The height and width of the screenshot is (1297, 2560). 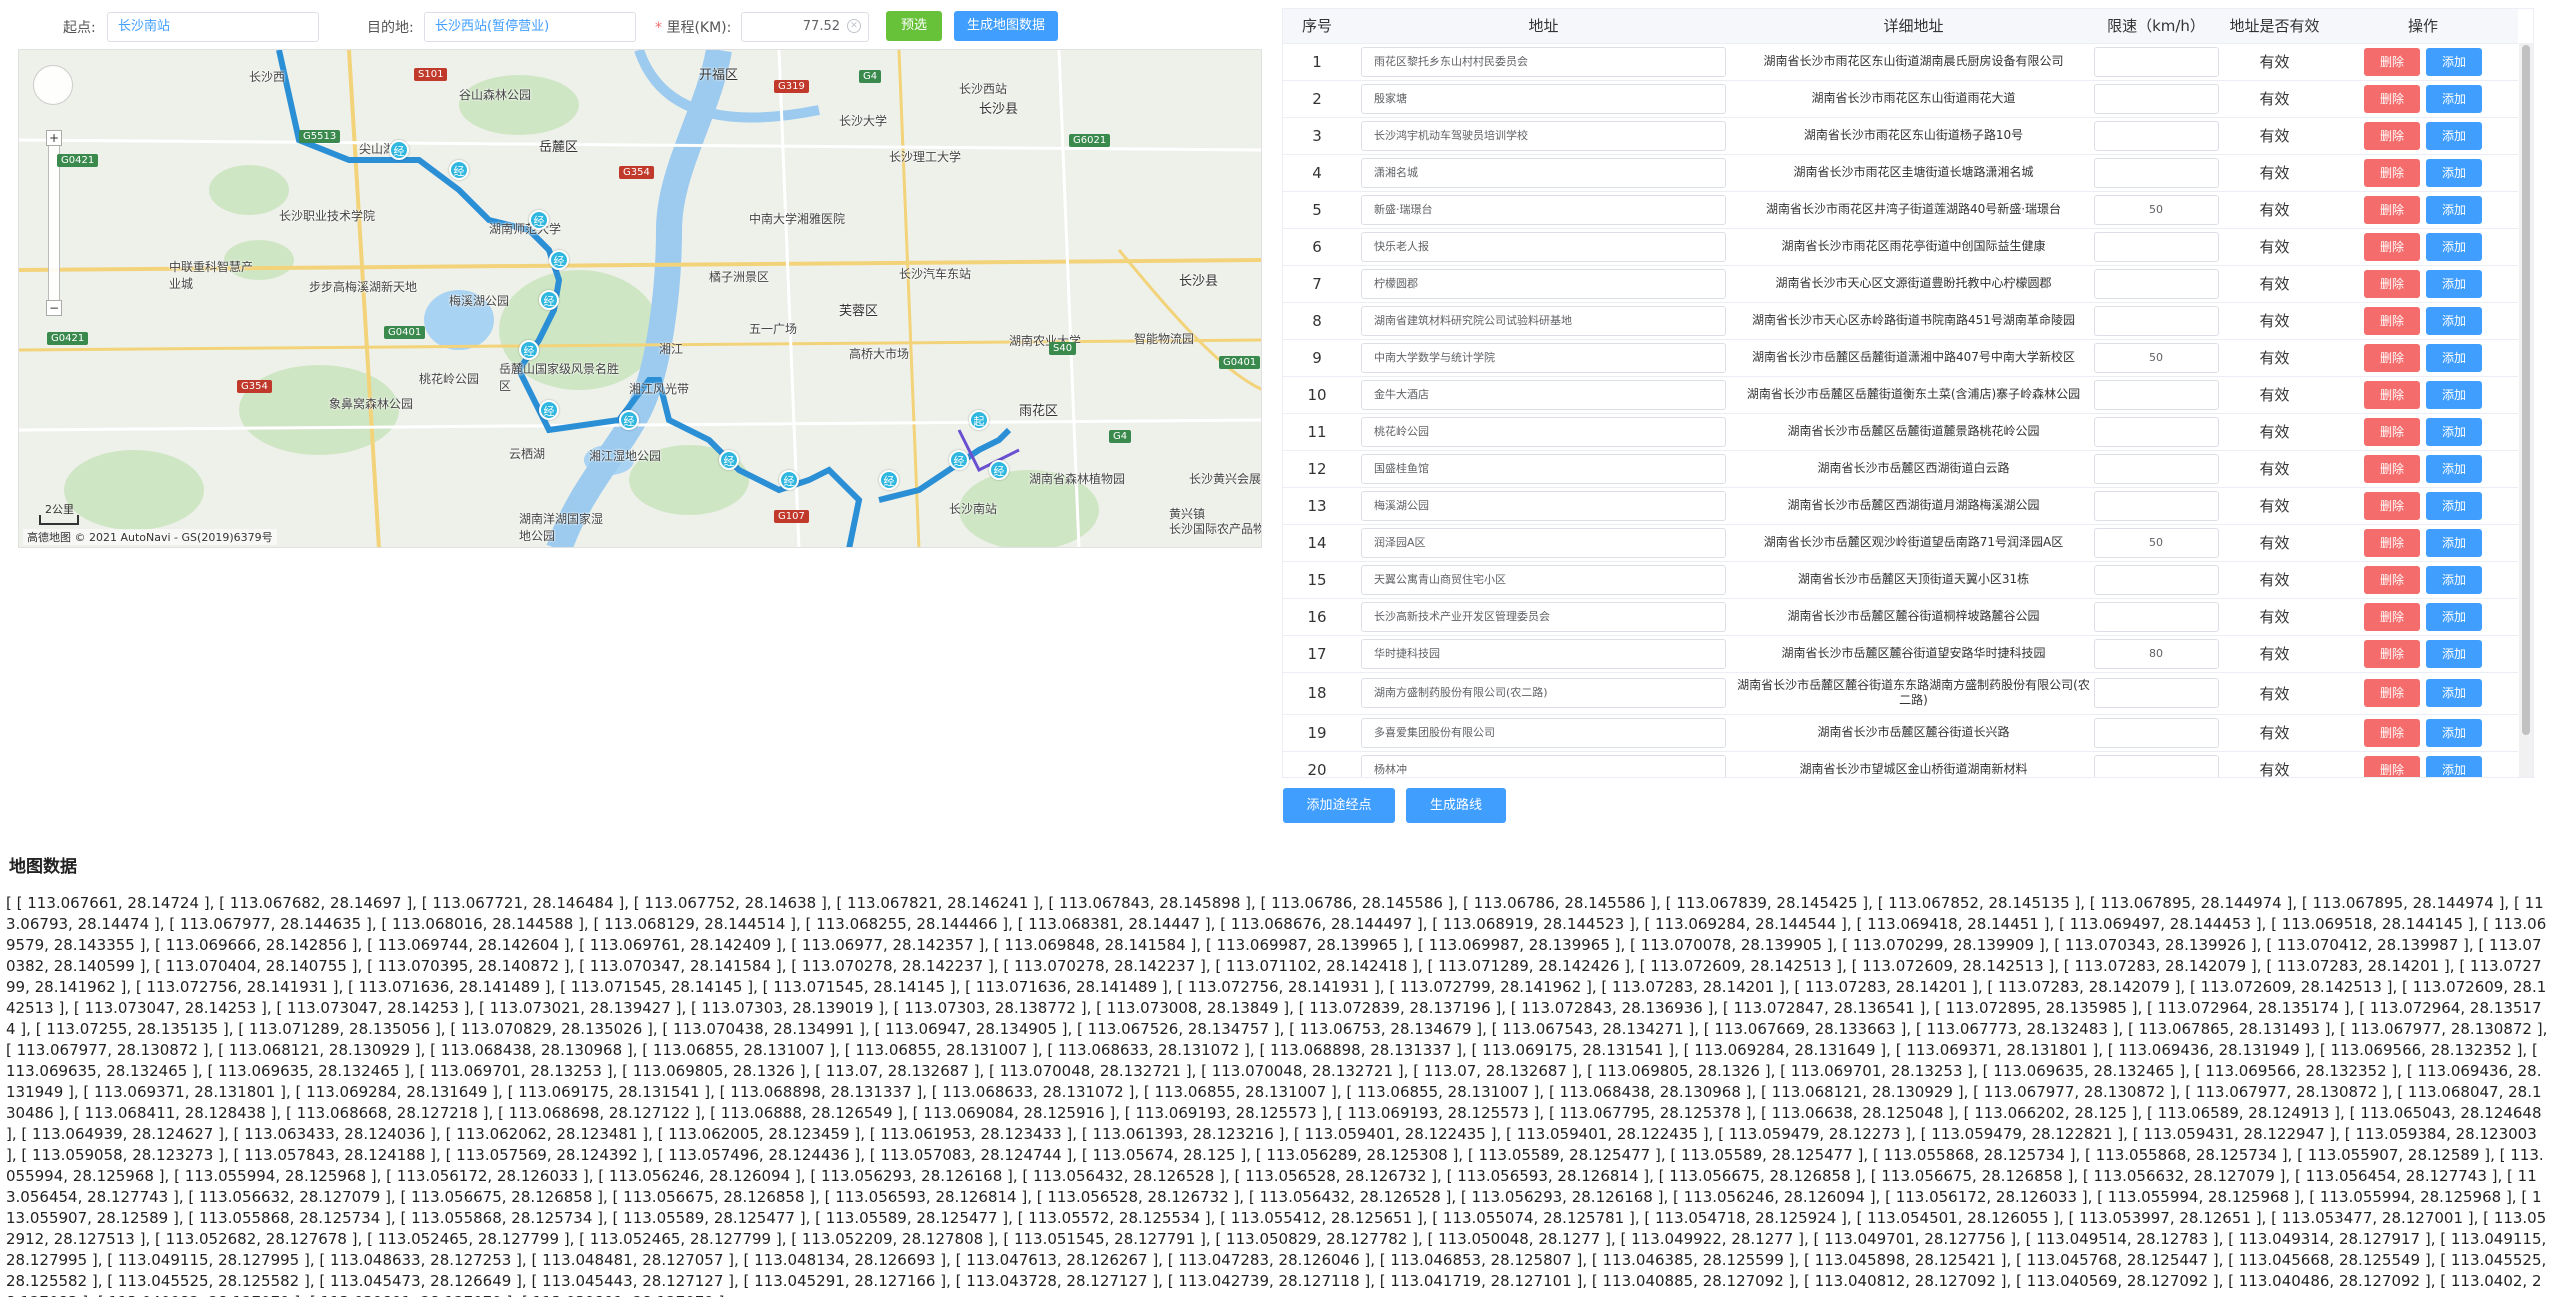 I want to click on address-input: 中南大学数学与统计学院, so click(x=1543, y=357).